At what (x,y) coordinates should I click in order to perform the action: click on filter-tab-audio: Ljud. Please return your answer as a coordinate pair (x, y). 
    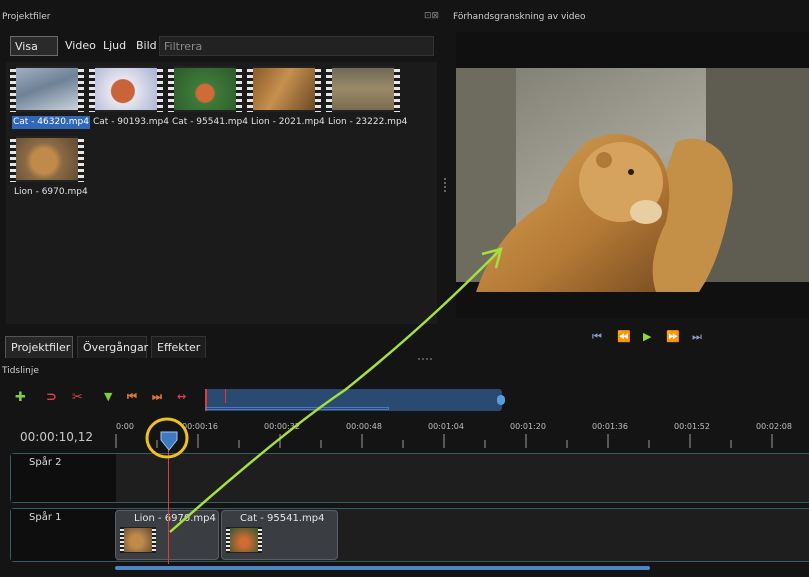
    Looking at the image, I should click on (114, 46).